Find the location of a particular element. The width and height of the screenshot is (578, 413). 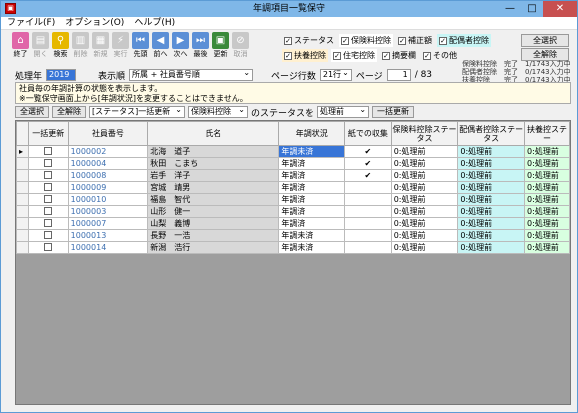

menu-file: ファイル(F) is located at coordinates (31, 23).